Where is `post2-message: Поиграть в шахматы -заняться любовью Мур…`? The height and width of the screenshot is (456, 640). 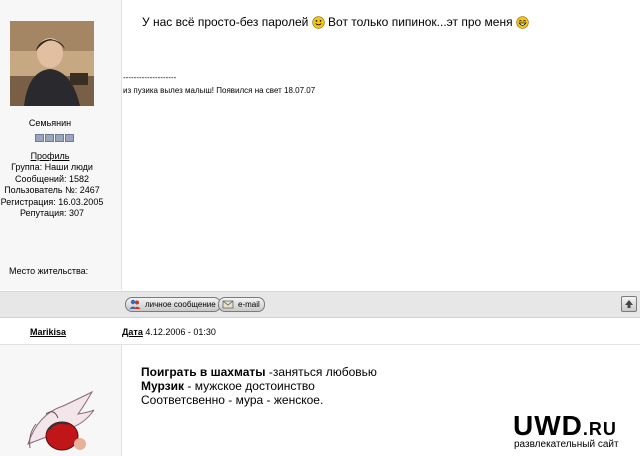
post2-message: Поиграть в шахматы -заняться любовью Мур… is located at coordinates (259, 386).